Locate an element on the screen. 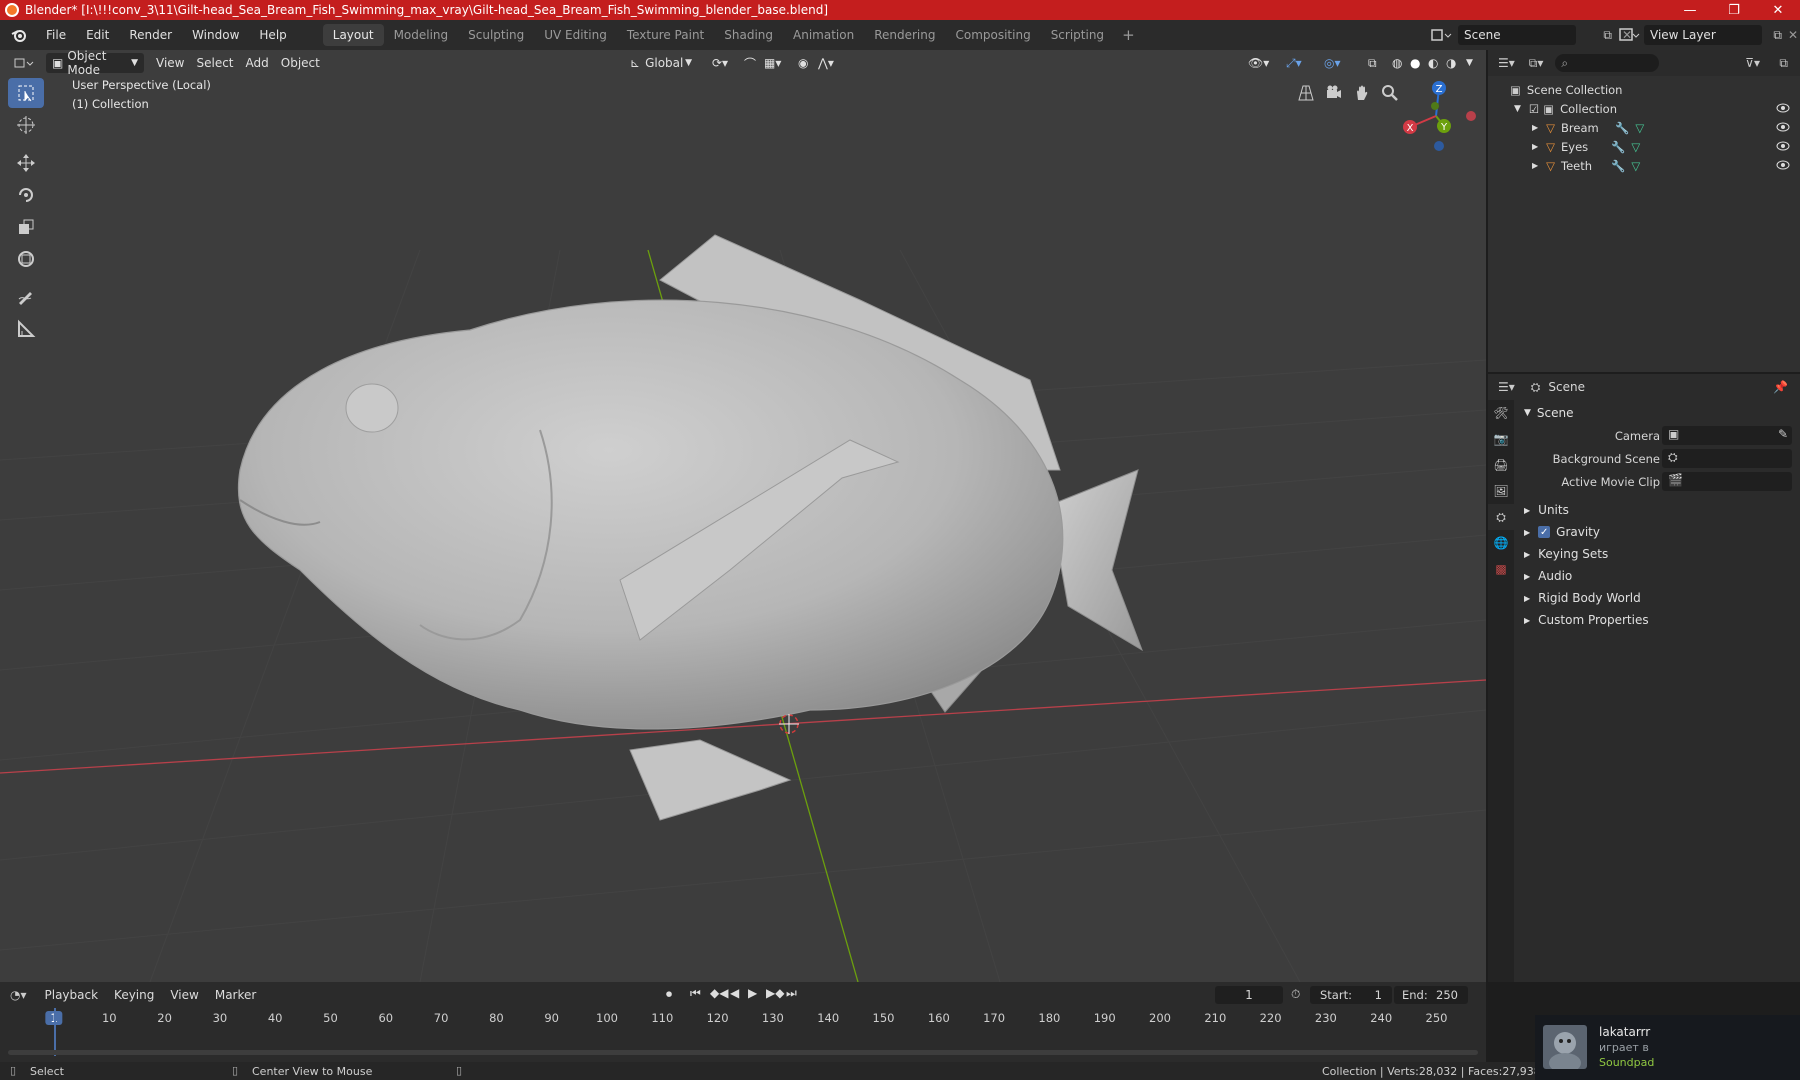  eyedropper-icon: ✎ is located at coordinates (1783, 434).